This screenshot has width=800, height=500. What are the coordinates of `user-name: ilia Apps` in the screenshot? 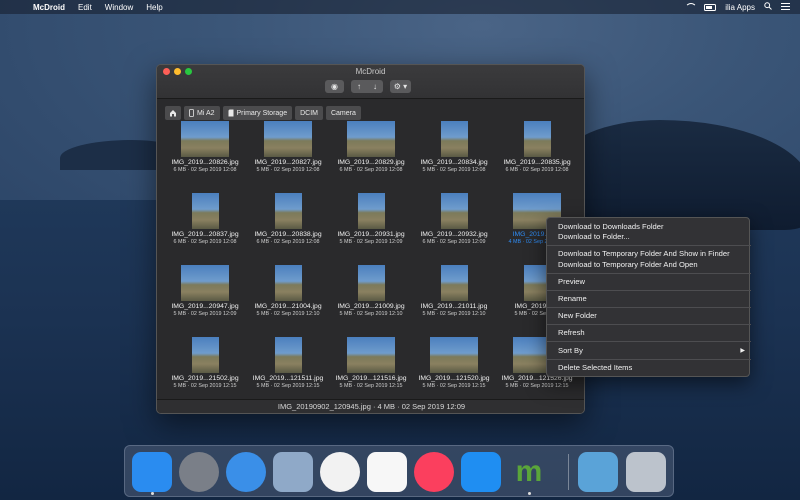 It's located at (740, 7).